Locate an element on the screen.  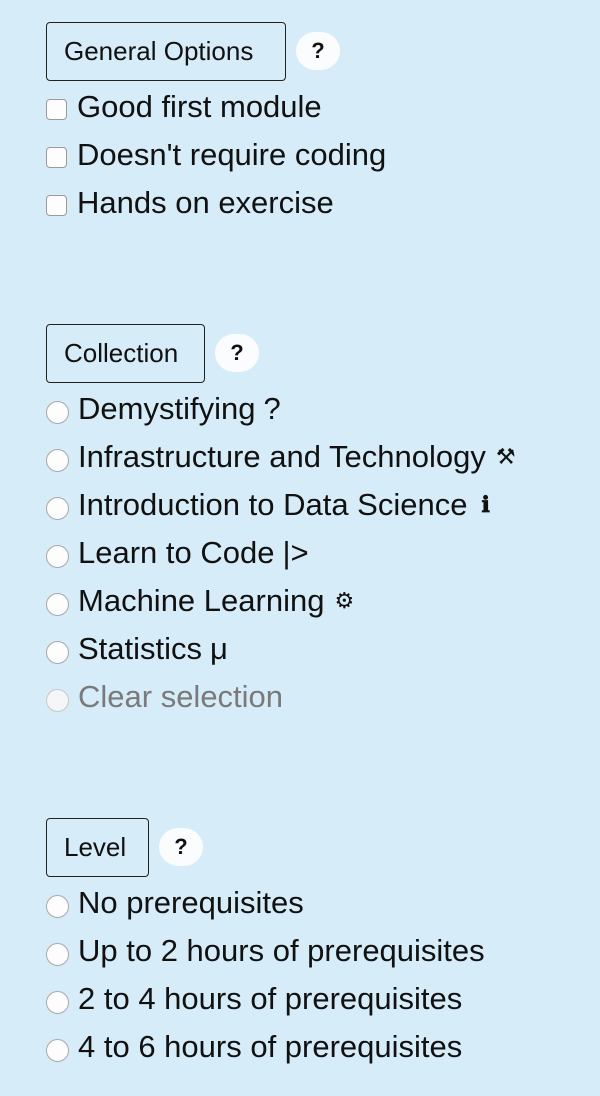
general-options-header: General Options ? is located at coordinates (216, 51).